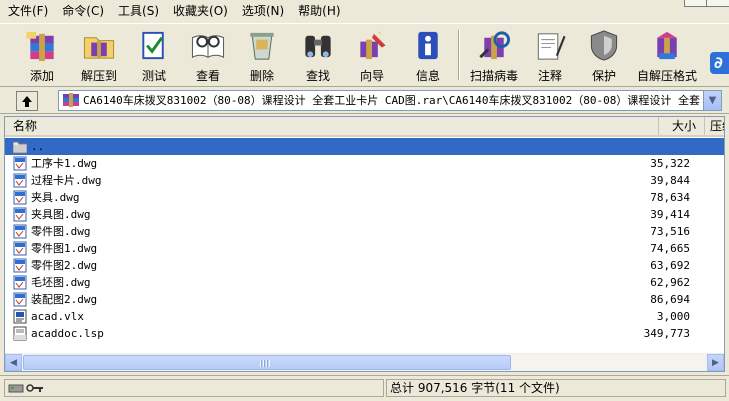  Describe the element at coordinates (61, 231) in the screenshot. I see `file-name: 零件图.dwg` at that location.